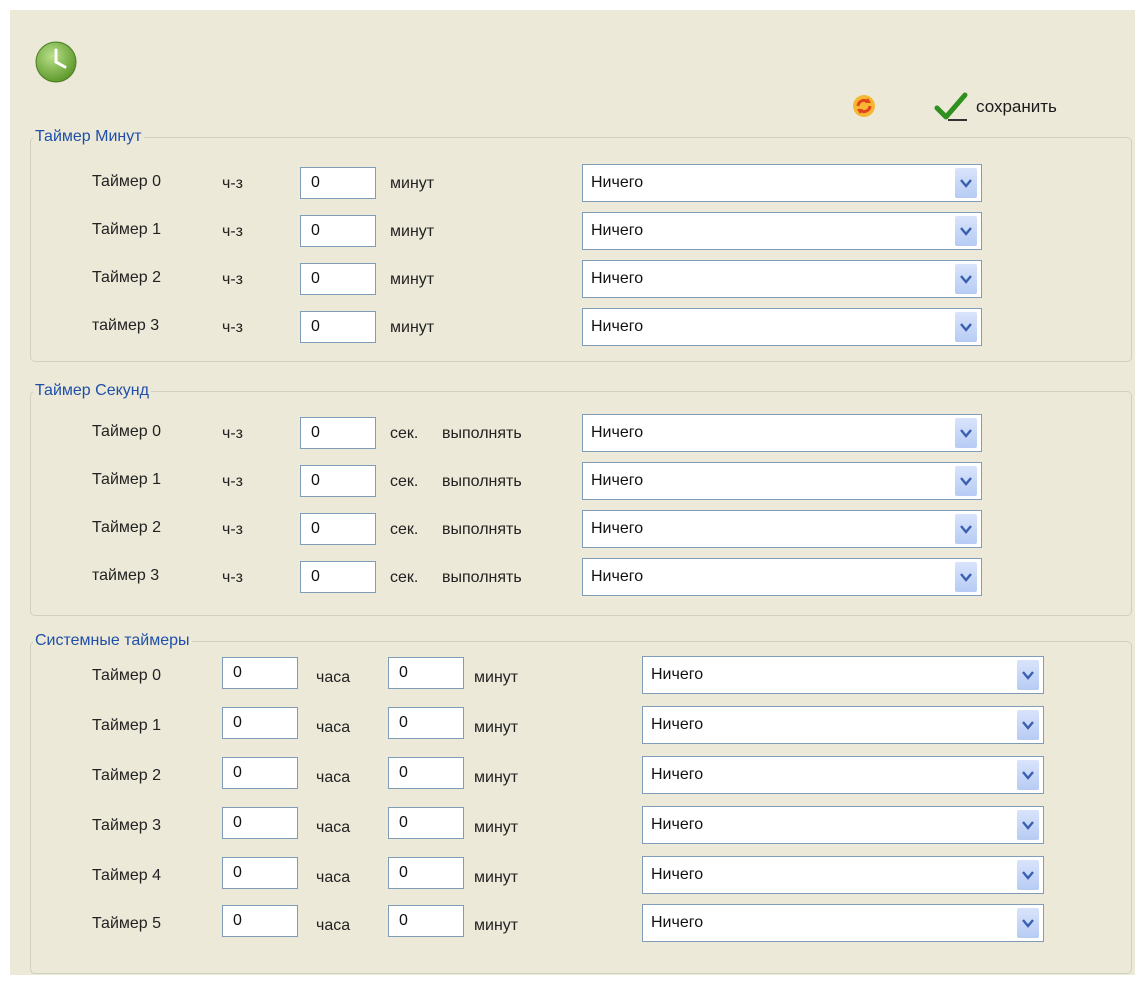 The width and height of the screenshot is (1143, 984). What do you see at coordinates (127, 825) in the screenshot?
I see `timer-name-label: Таймер 3` at bounding box center [127, 825].